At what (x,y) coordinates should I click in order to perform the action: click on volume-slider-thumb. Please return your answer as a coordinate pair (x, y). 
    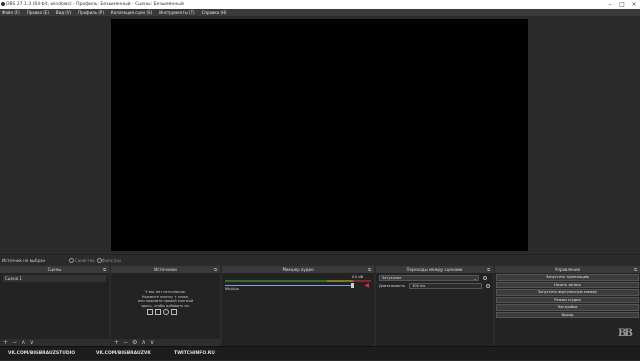
    Looking at the image, I should click on (352, 285).